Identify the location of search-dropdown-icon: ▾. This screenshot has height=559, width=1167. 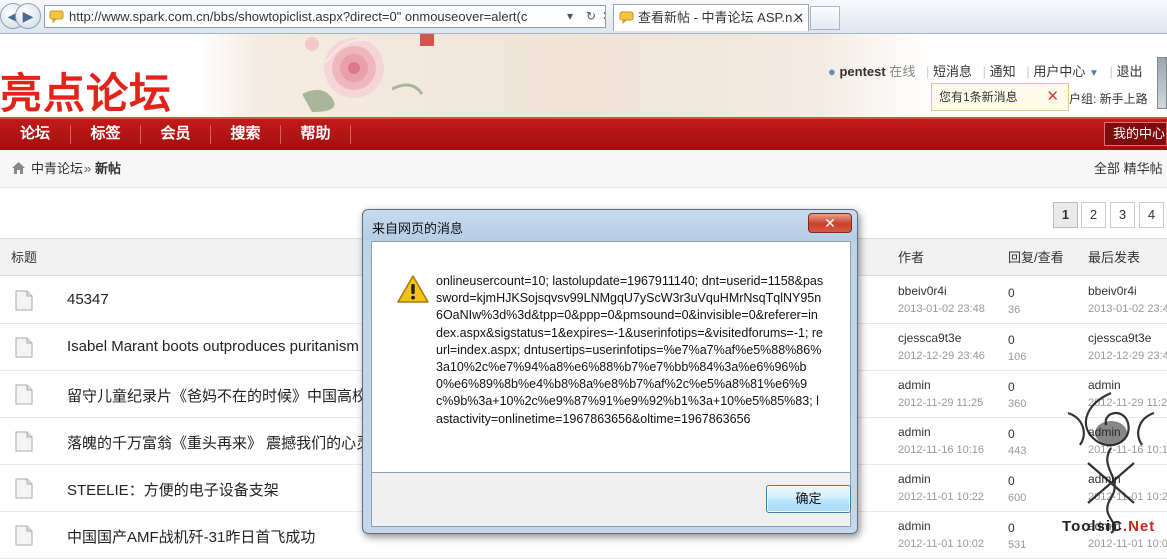
(570, 16).